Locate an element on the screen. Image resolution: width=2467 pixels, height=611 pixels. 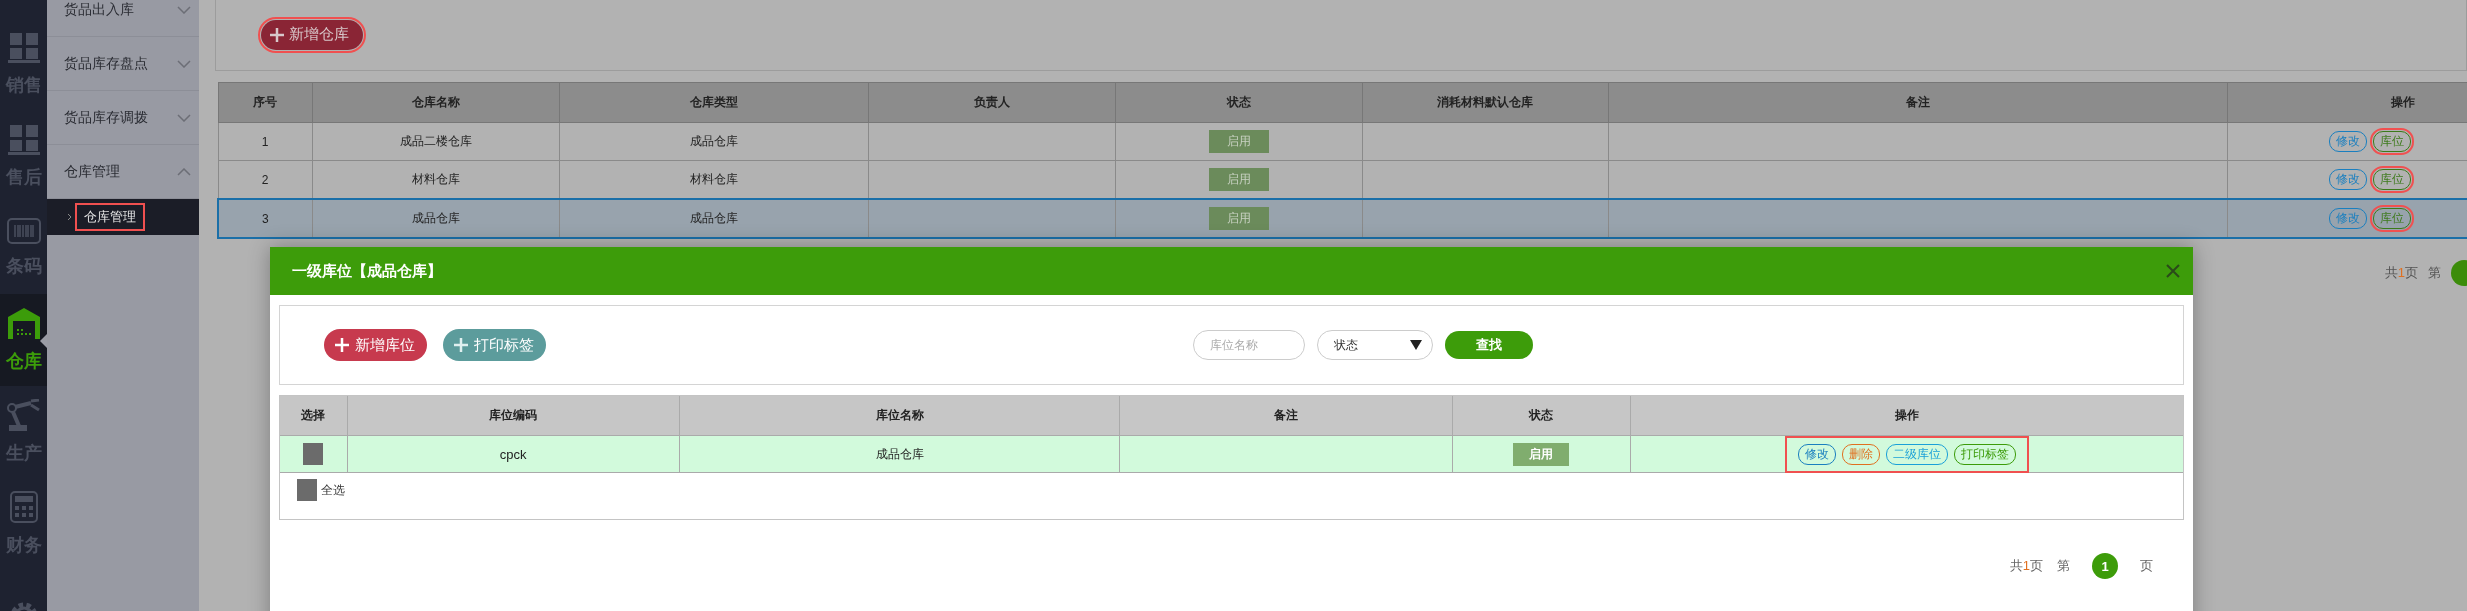
column-header: 序号 is located at coordinates (265, 102).